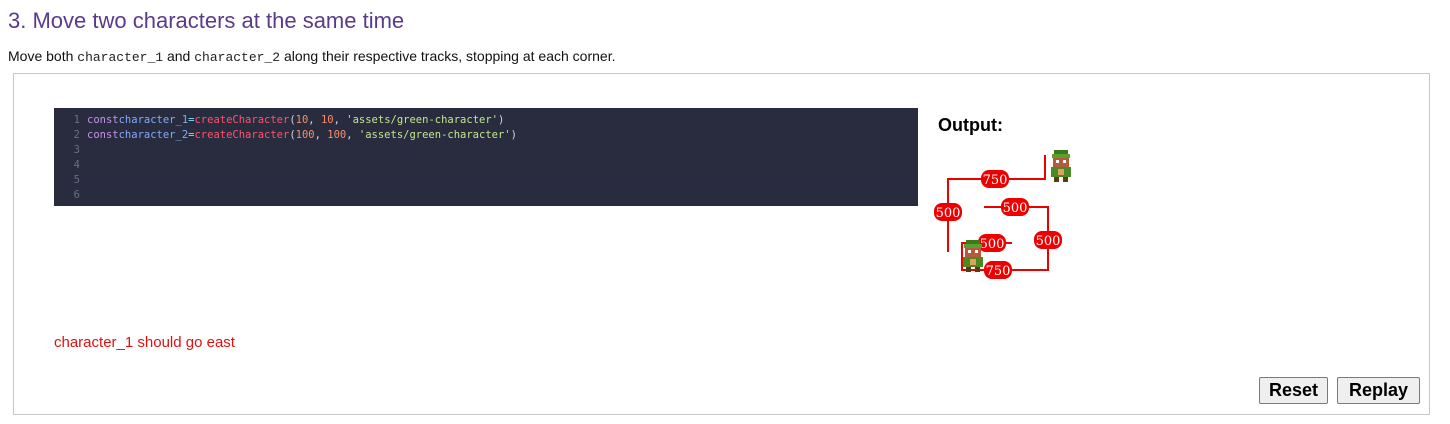 The height and width of the screenshot is (424, 1450). Describe the element at coordinates (76, 180) in the screenshot. I see `line-number: 5` at that location.